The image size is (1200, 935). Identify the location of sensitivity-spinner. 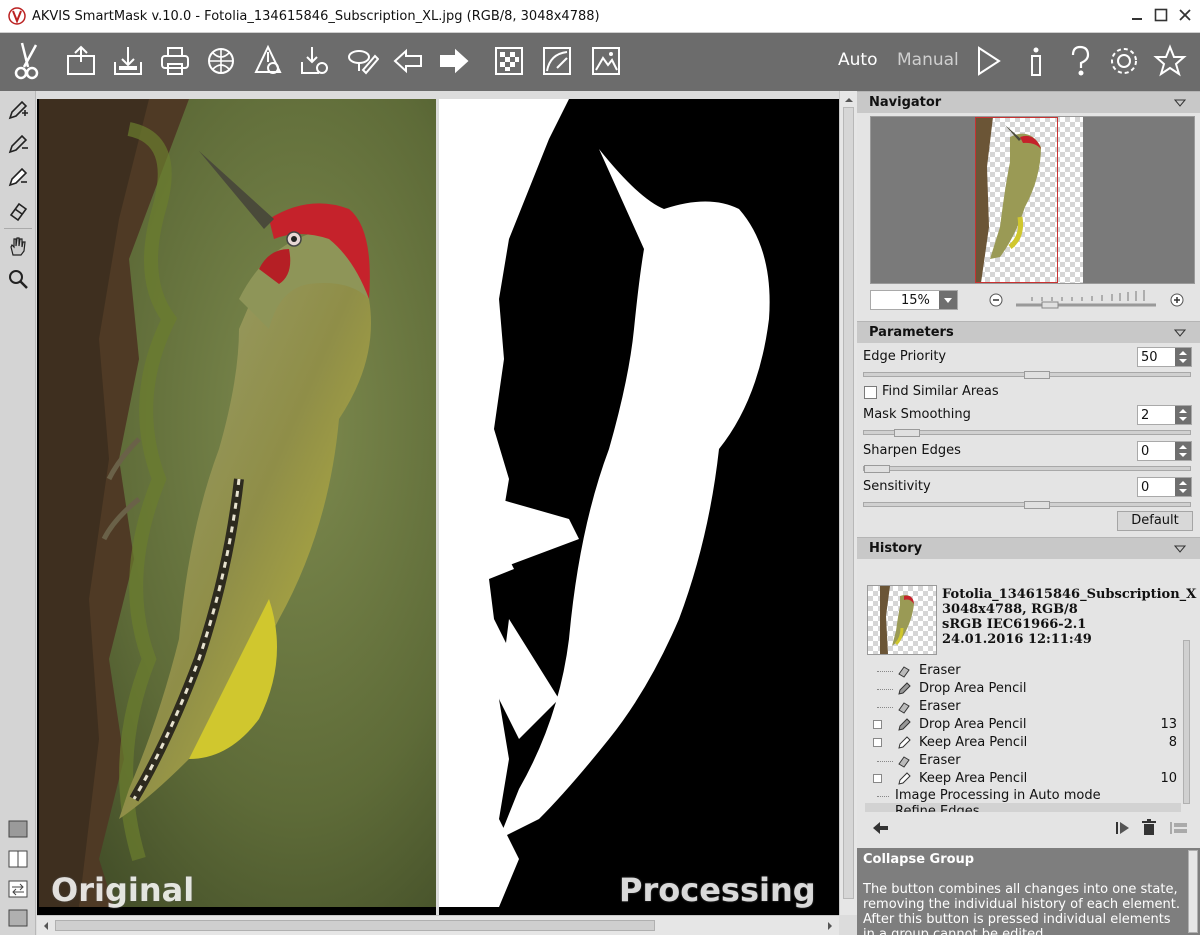
(1183, 487).